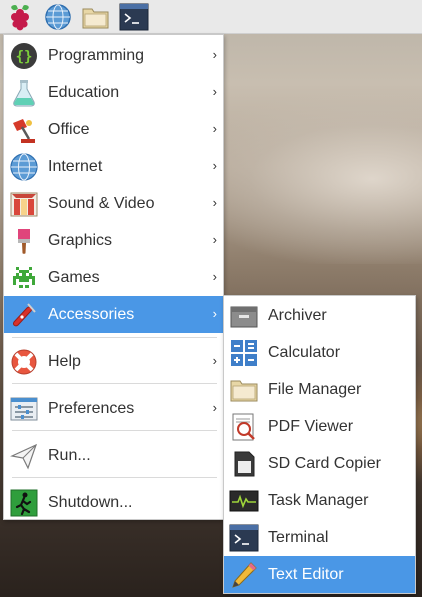 Image resolution: width=422 pixels, height=597 pixels. I want to click on submenu-item-sd-card-copier: SD Card Copier, so click(319, 463).